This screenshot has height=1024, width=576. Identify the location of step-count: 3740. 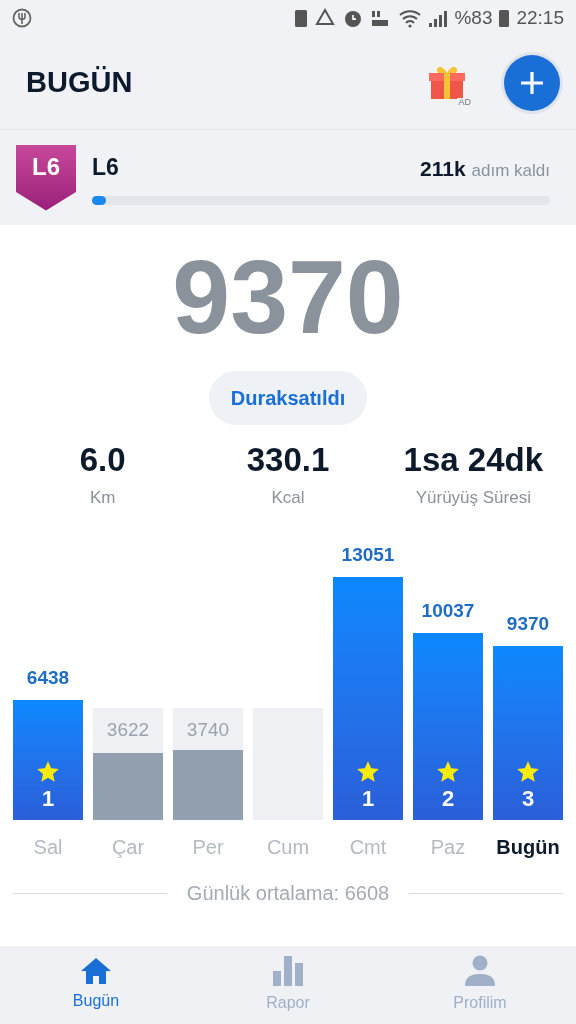
(208, 730).